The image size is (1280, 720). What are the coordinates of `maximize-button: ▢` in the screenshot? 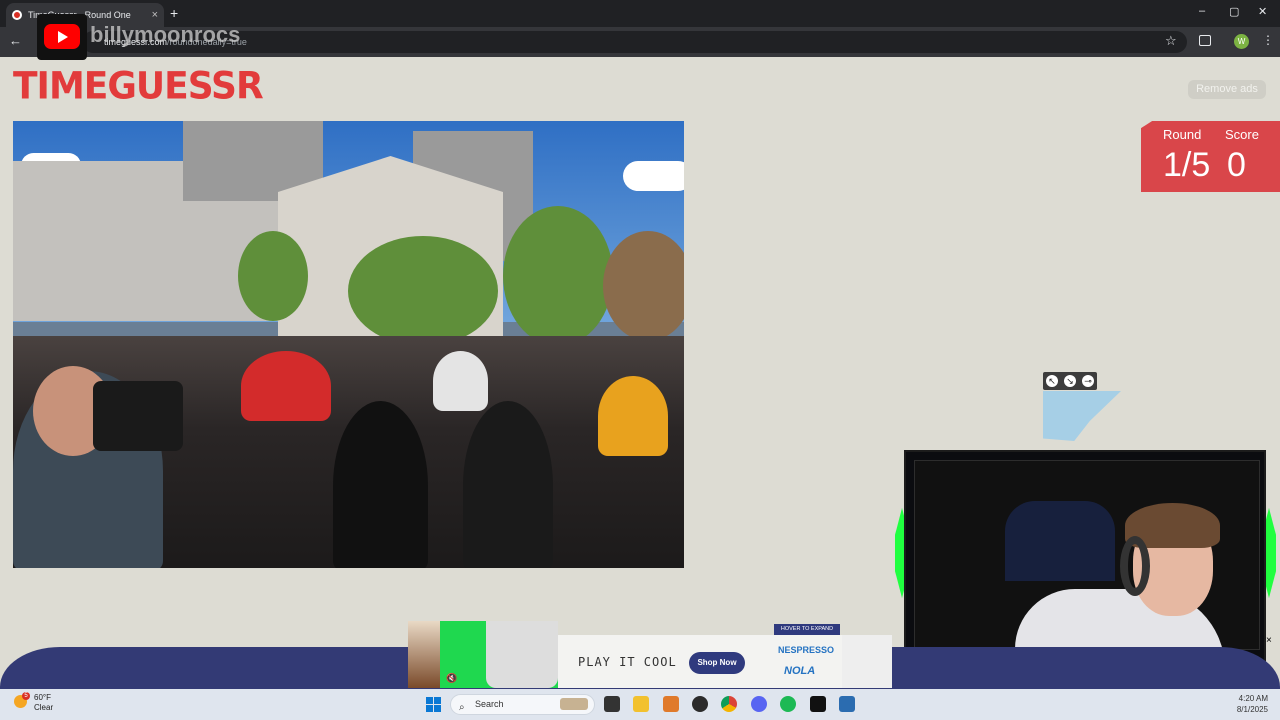 It's located at (1234, 11).